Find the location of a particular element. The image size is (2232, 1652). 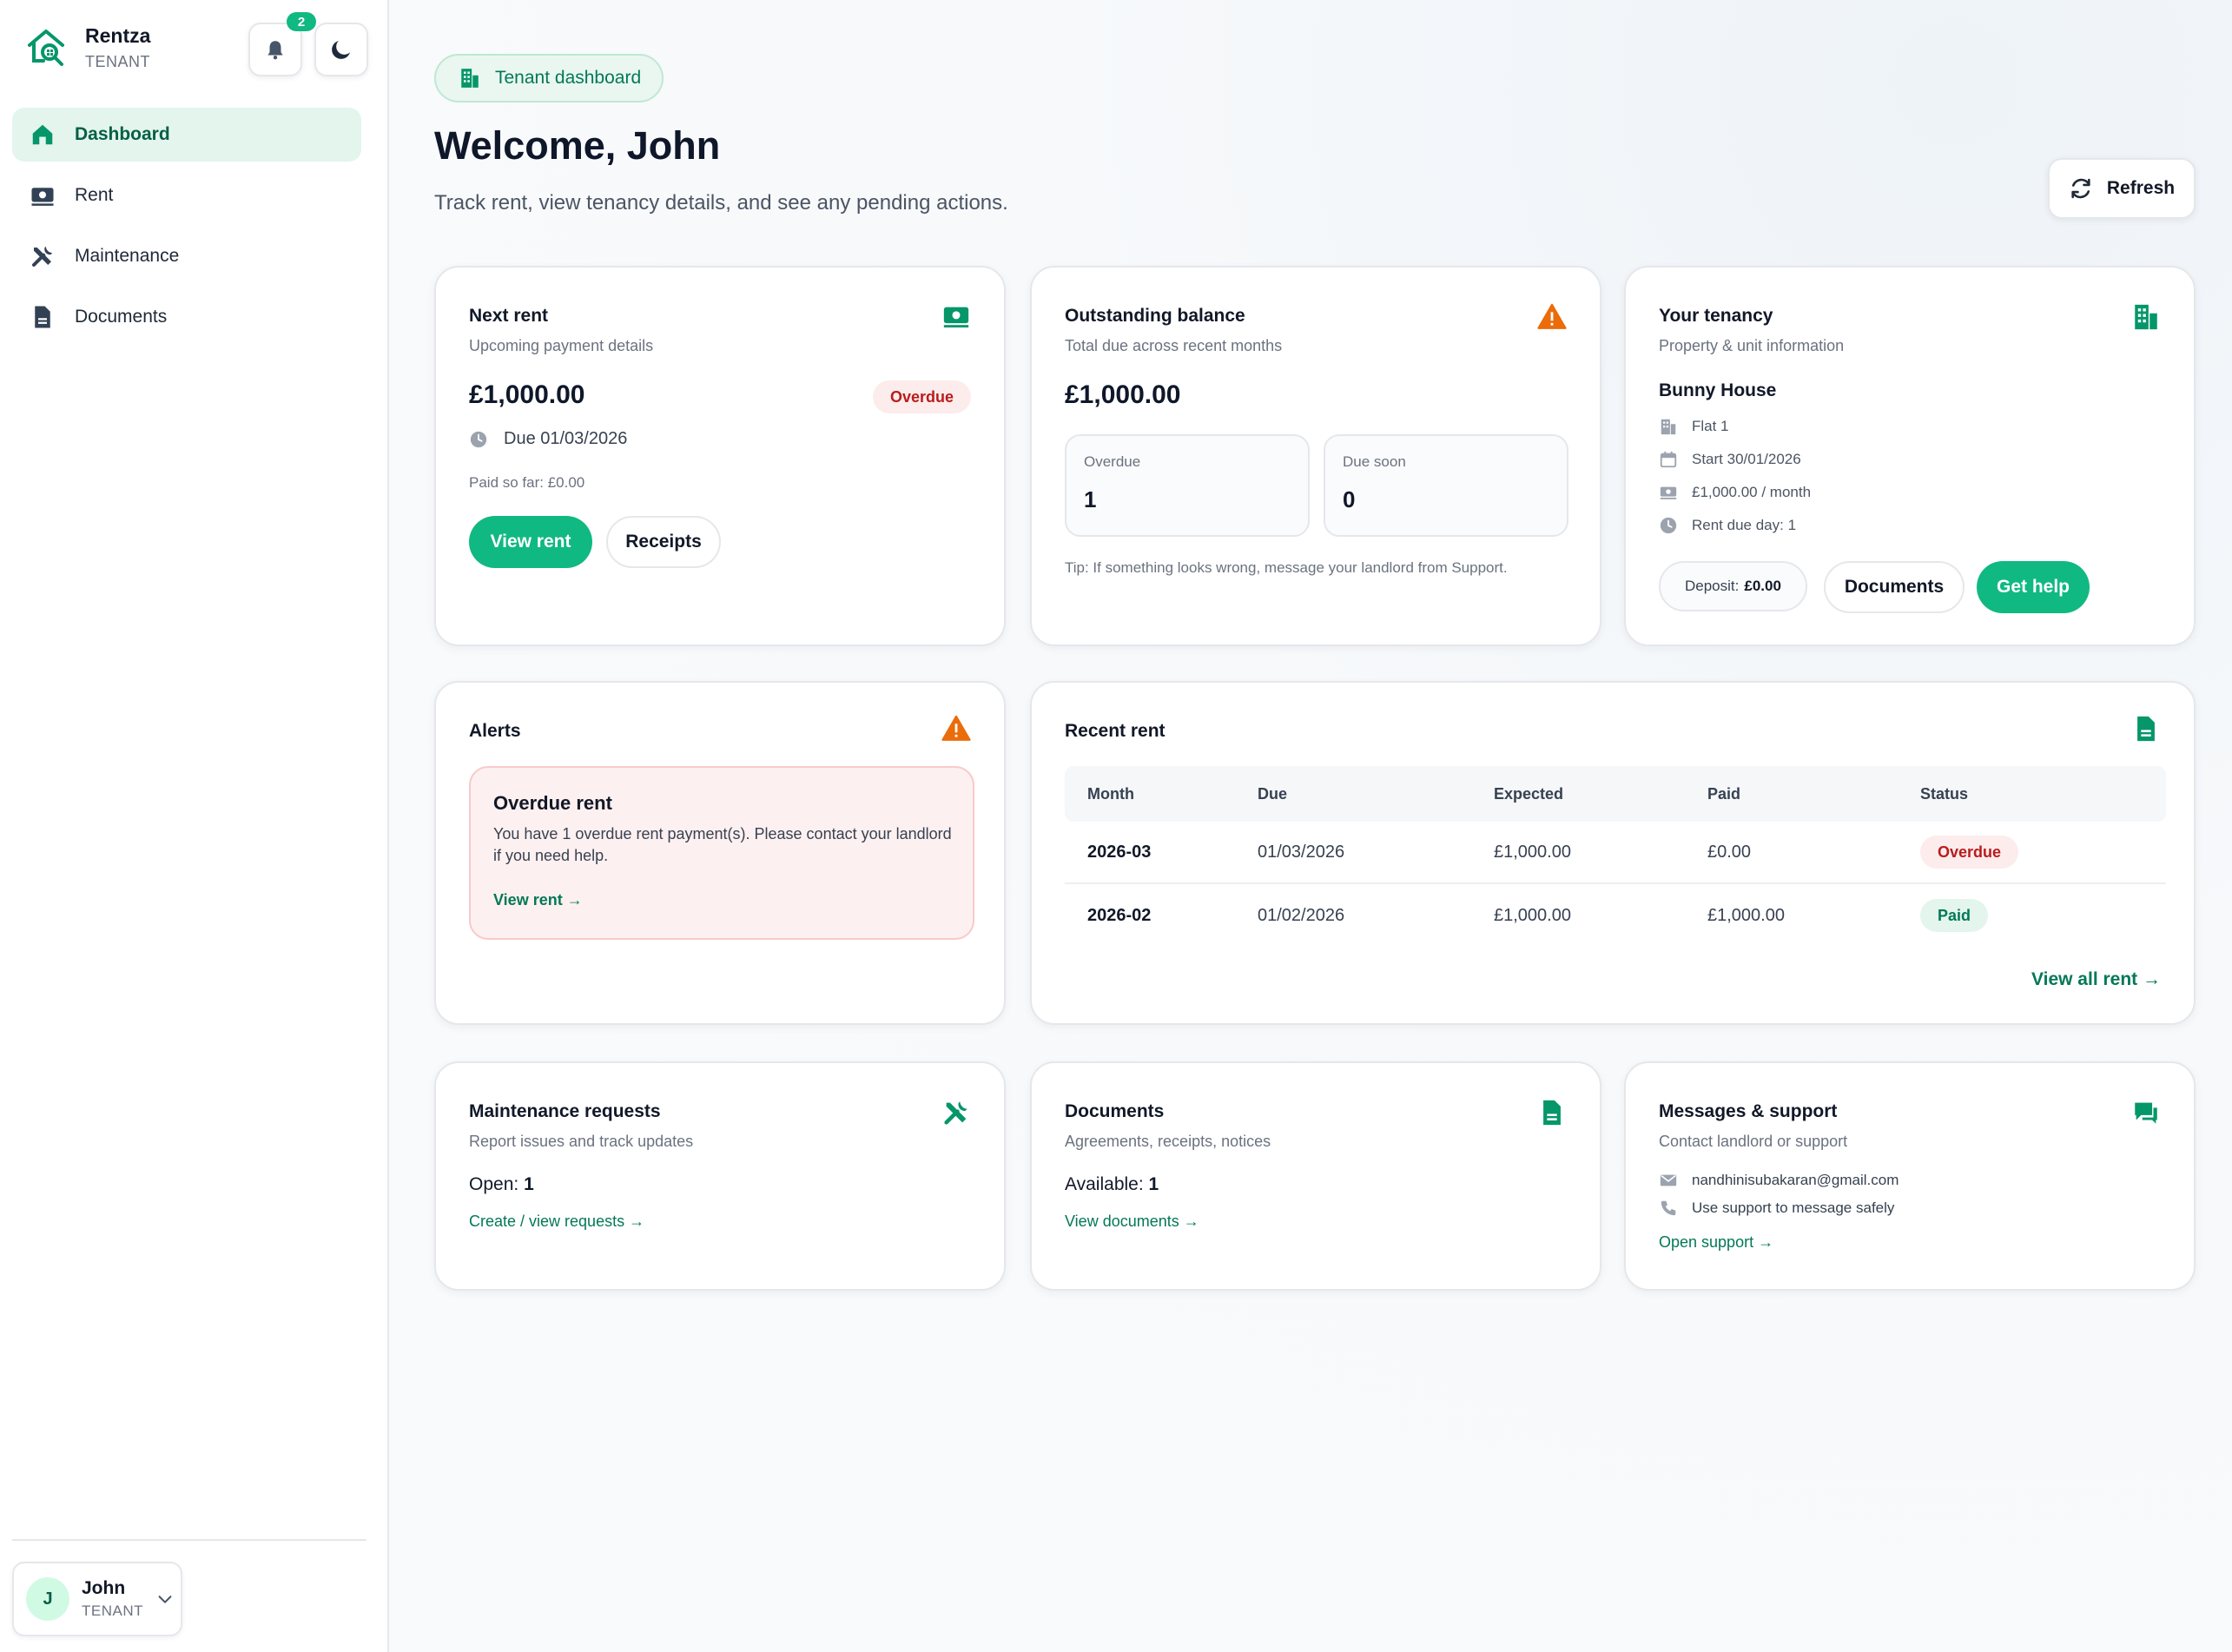

chat-icon is located at coordinates (2146, 1113).